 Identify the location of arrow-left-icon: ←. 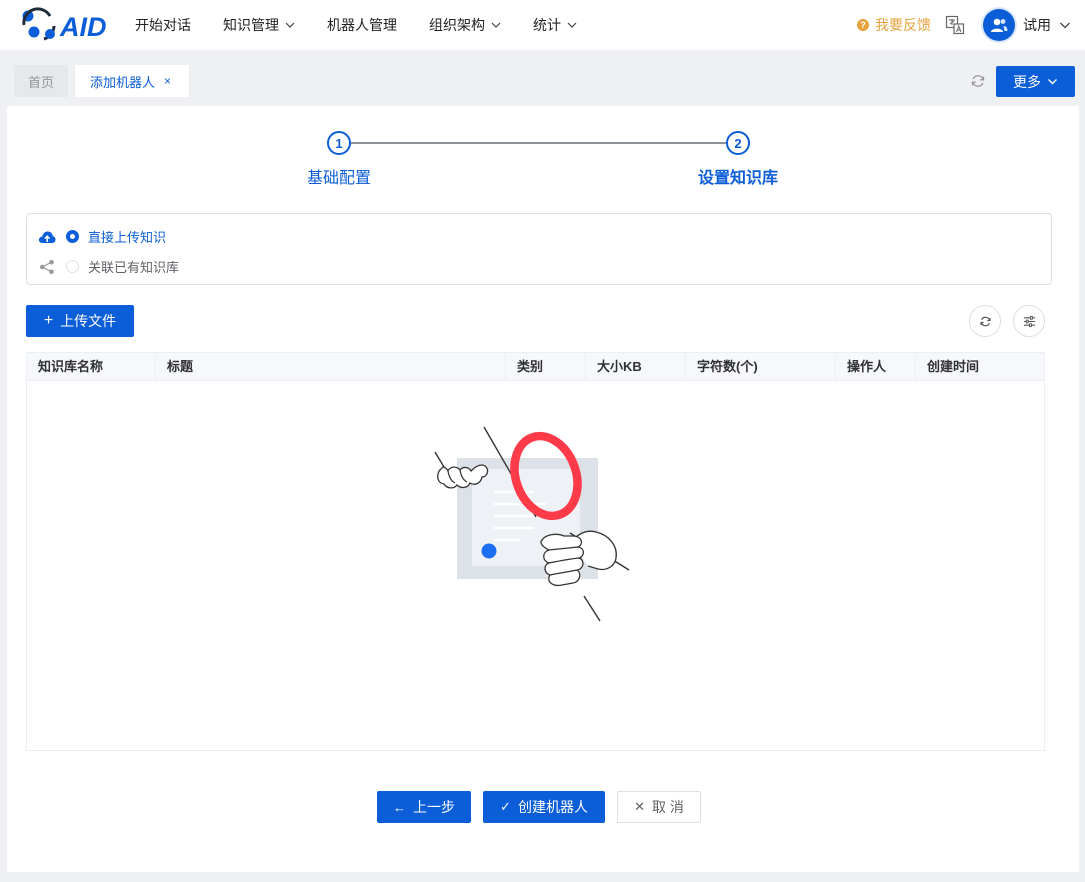
(399, 807).